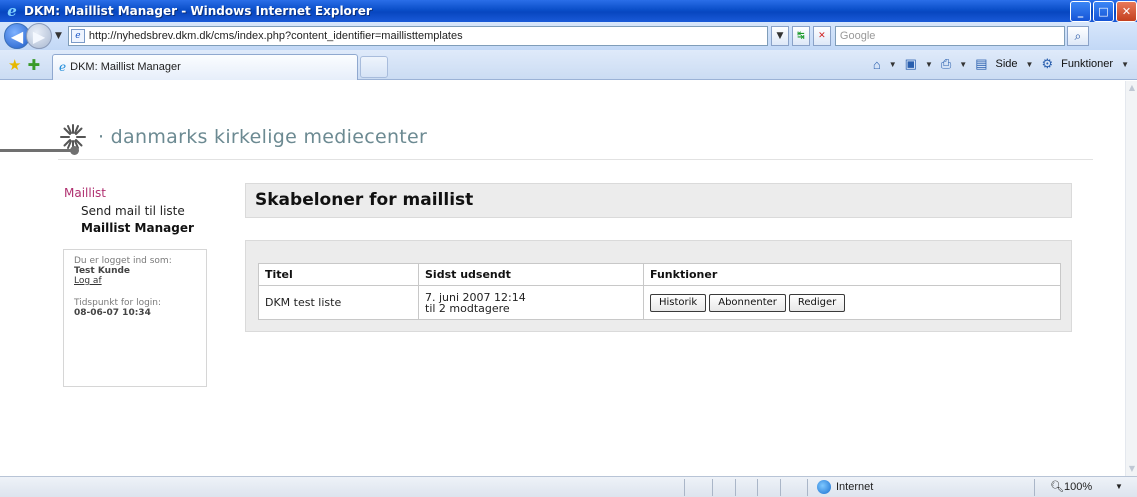 The width and height of the screenshot is (1137, 497). Describe the element at coordinates (1087, 64) in the screenshot. I see `funktioner-menu: Funktioner` at that location.